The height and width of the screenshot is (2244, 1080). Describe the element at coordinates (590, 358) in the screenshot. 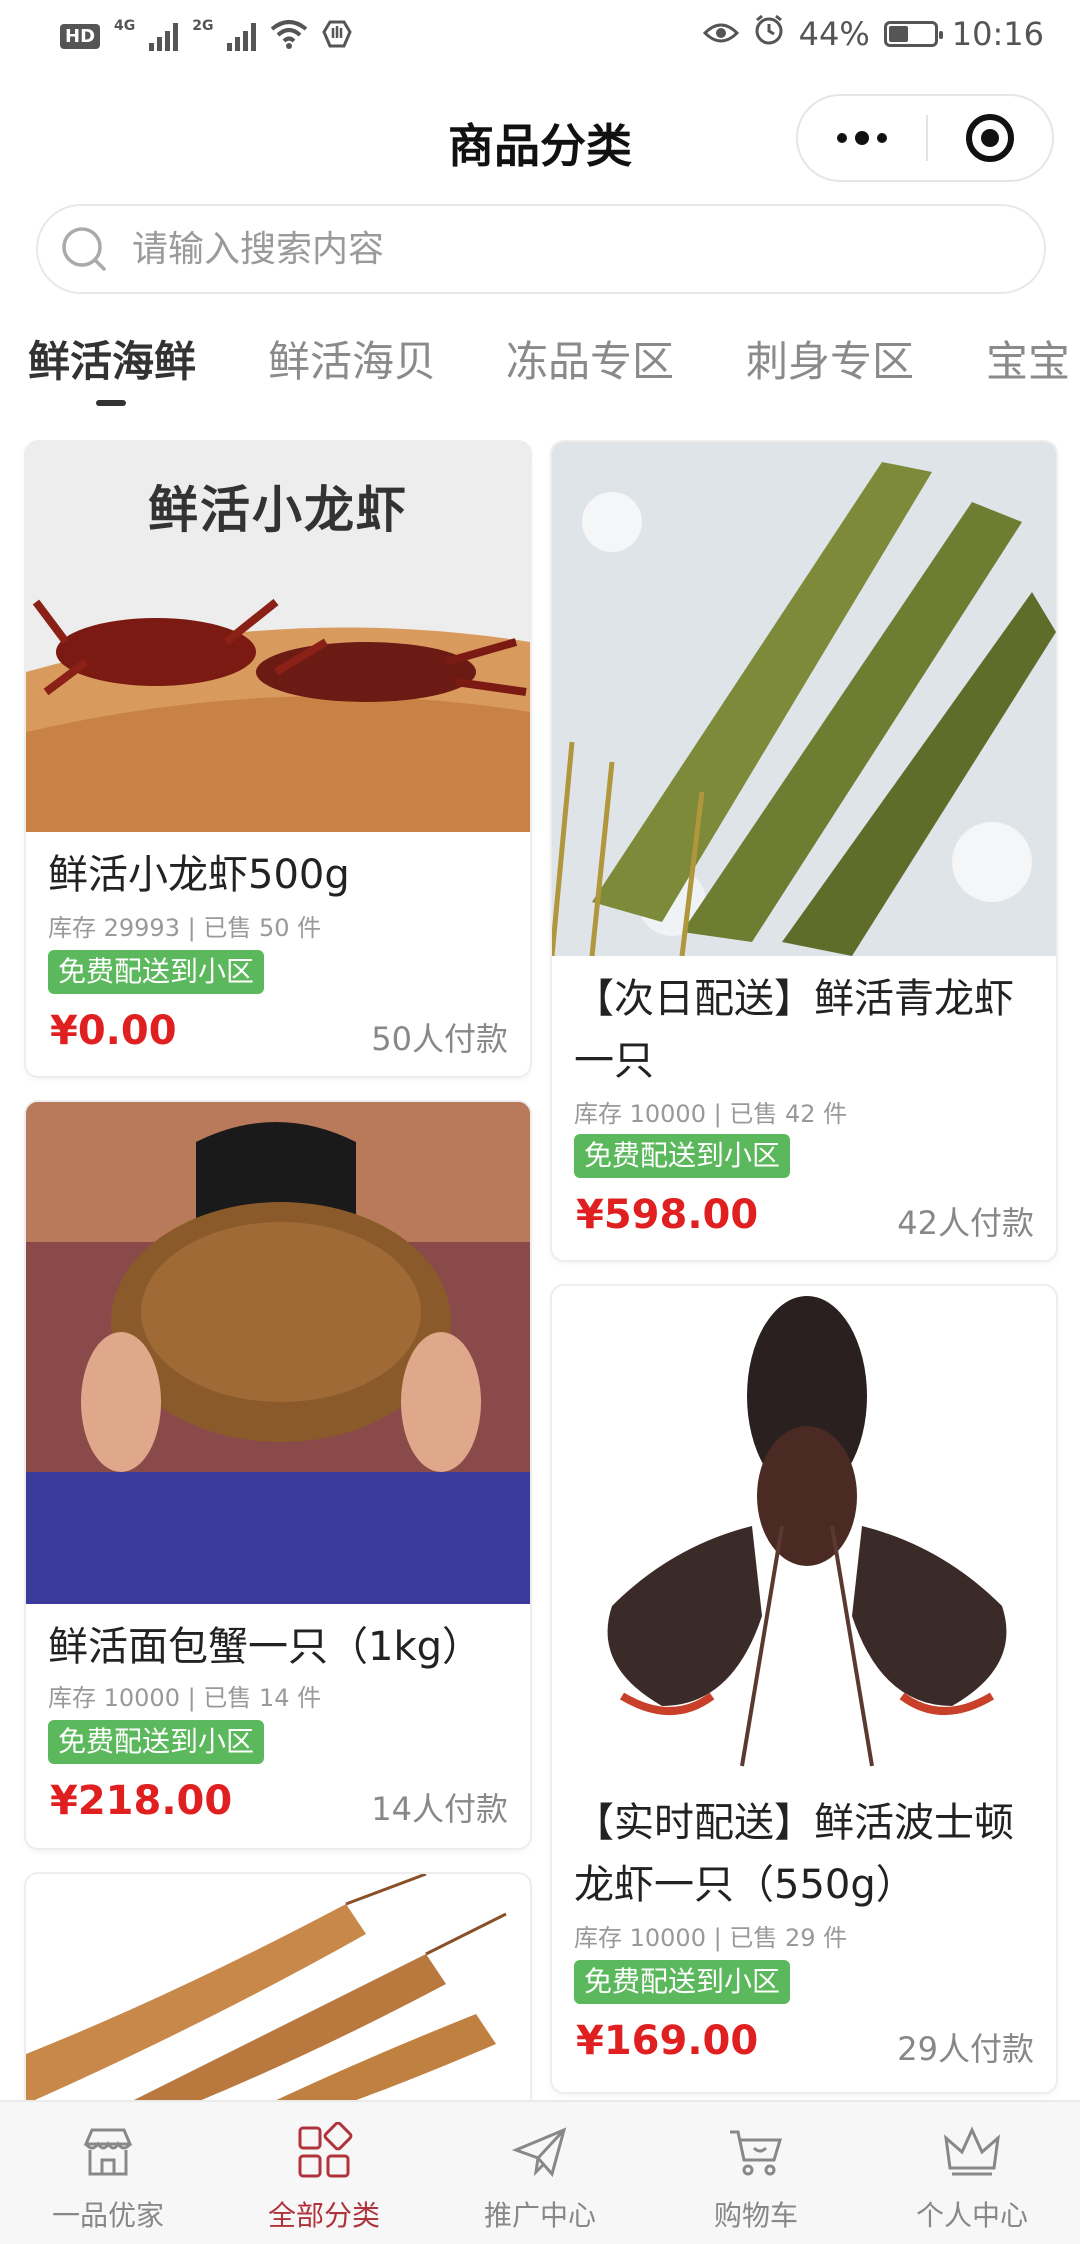

I see `tab-frozen: 冻品专区` at that location.